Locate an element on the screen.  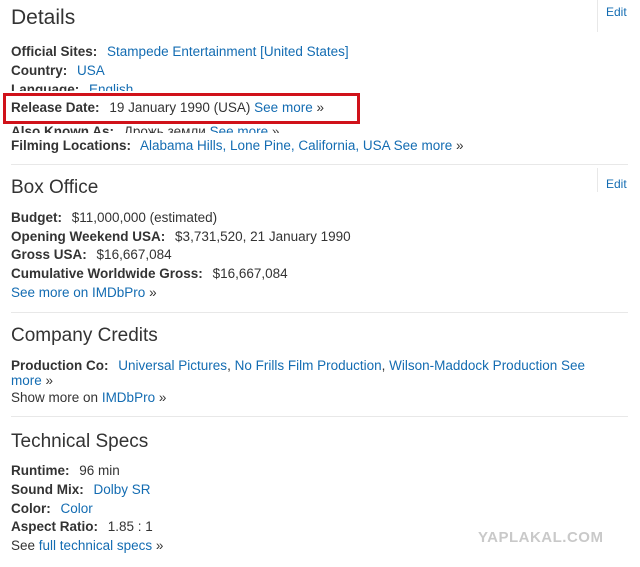
show-more-imdbpro-row: Show more on IMDbPro » is located at coordinates (88, 398).